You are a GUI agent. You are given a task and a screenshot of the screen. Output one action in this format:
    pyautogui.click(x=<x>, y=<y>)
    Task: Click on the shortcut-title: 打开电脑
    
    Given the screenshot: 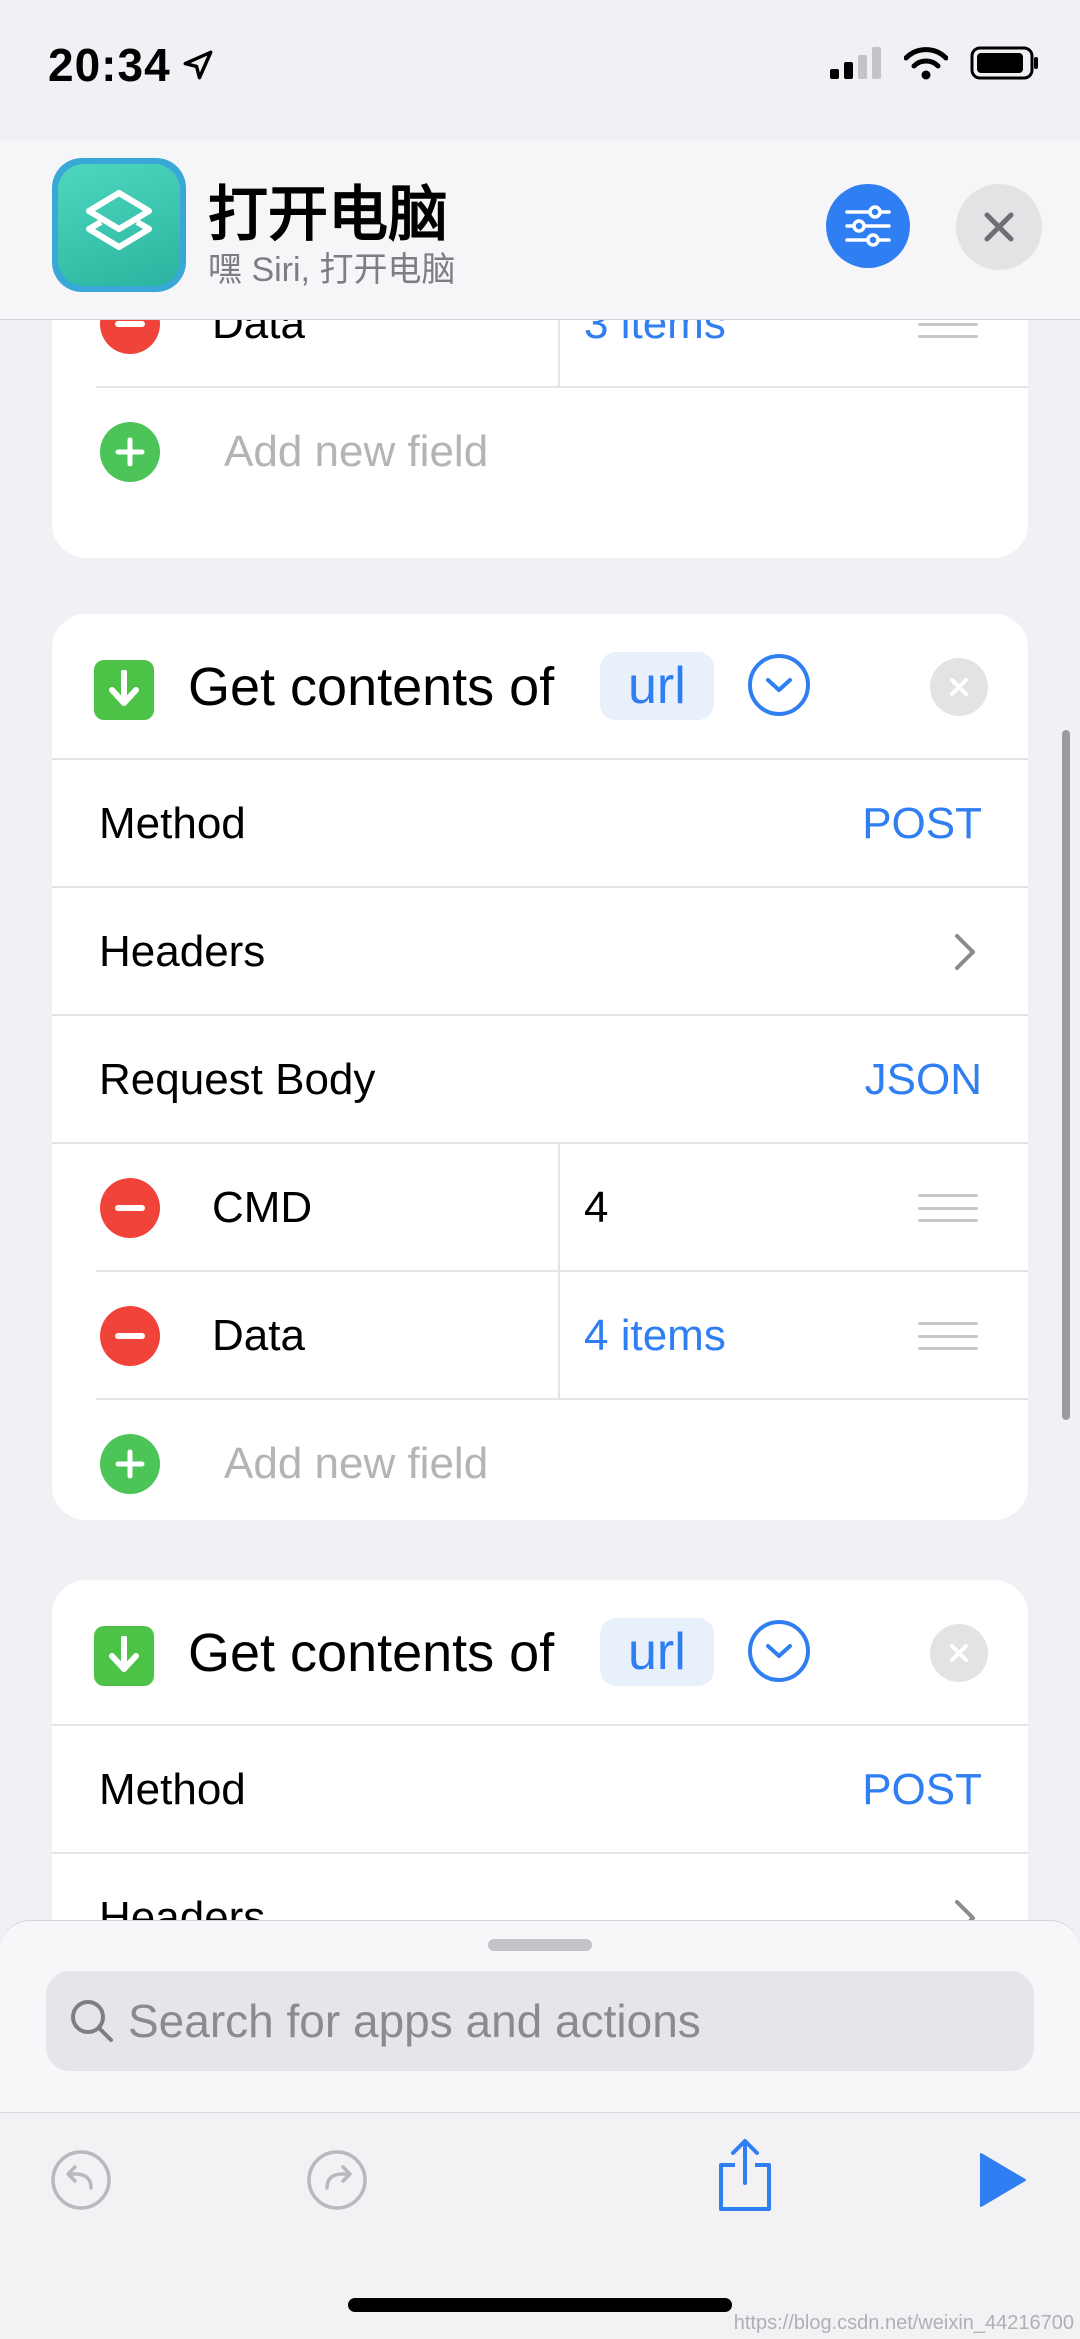 What is the action you would take?
    pyautogui.click(x=328, y=209)
    